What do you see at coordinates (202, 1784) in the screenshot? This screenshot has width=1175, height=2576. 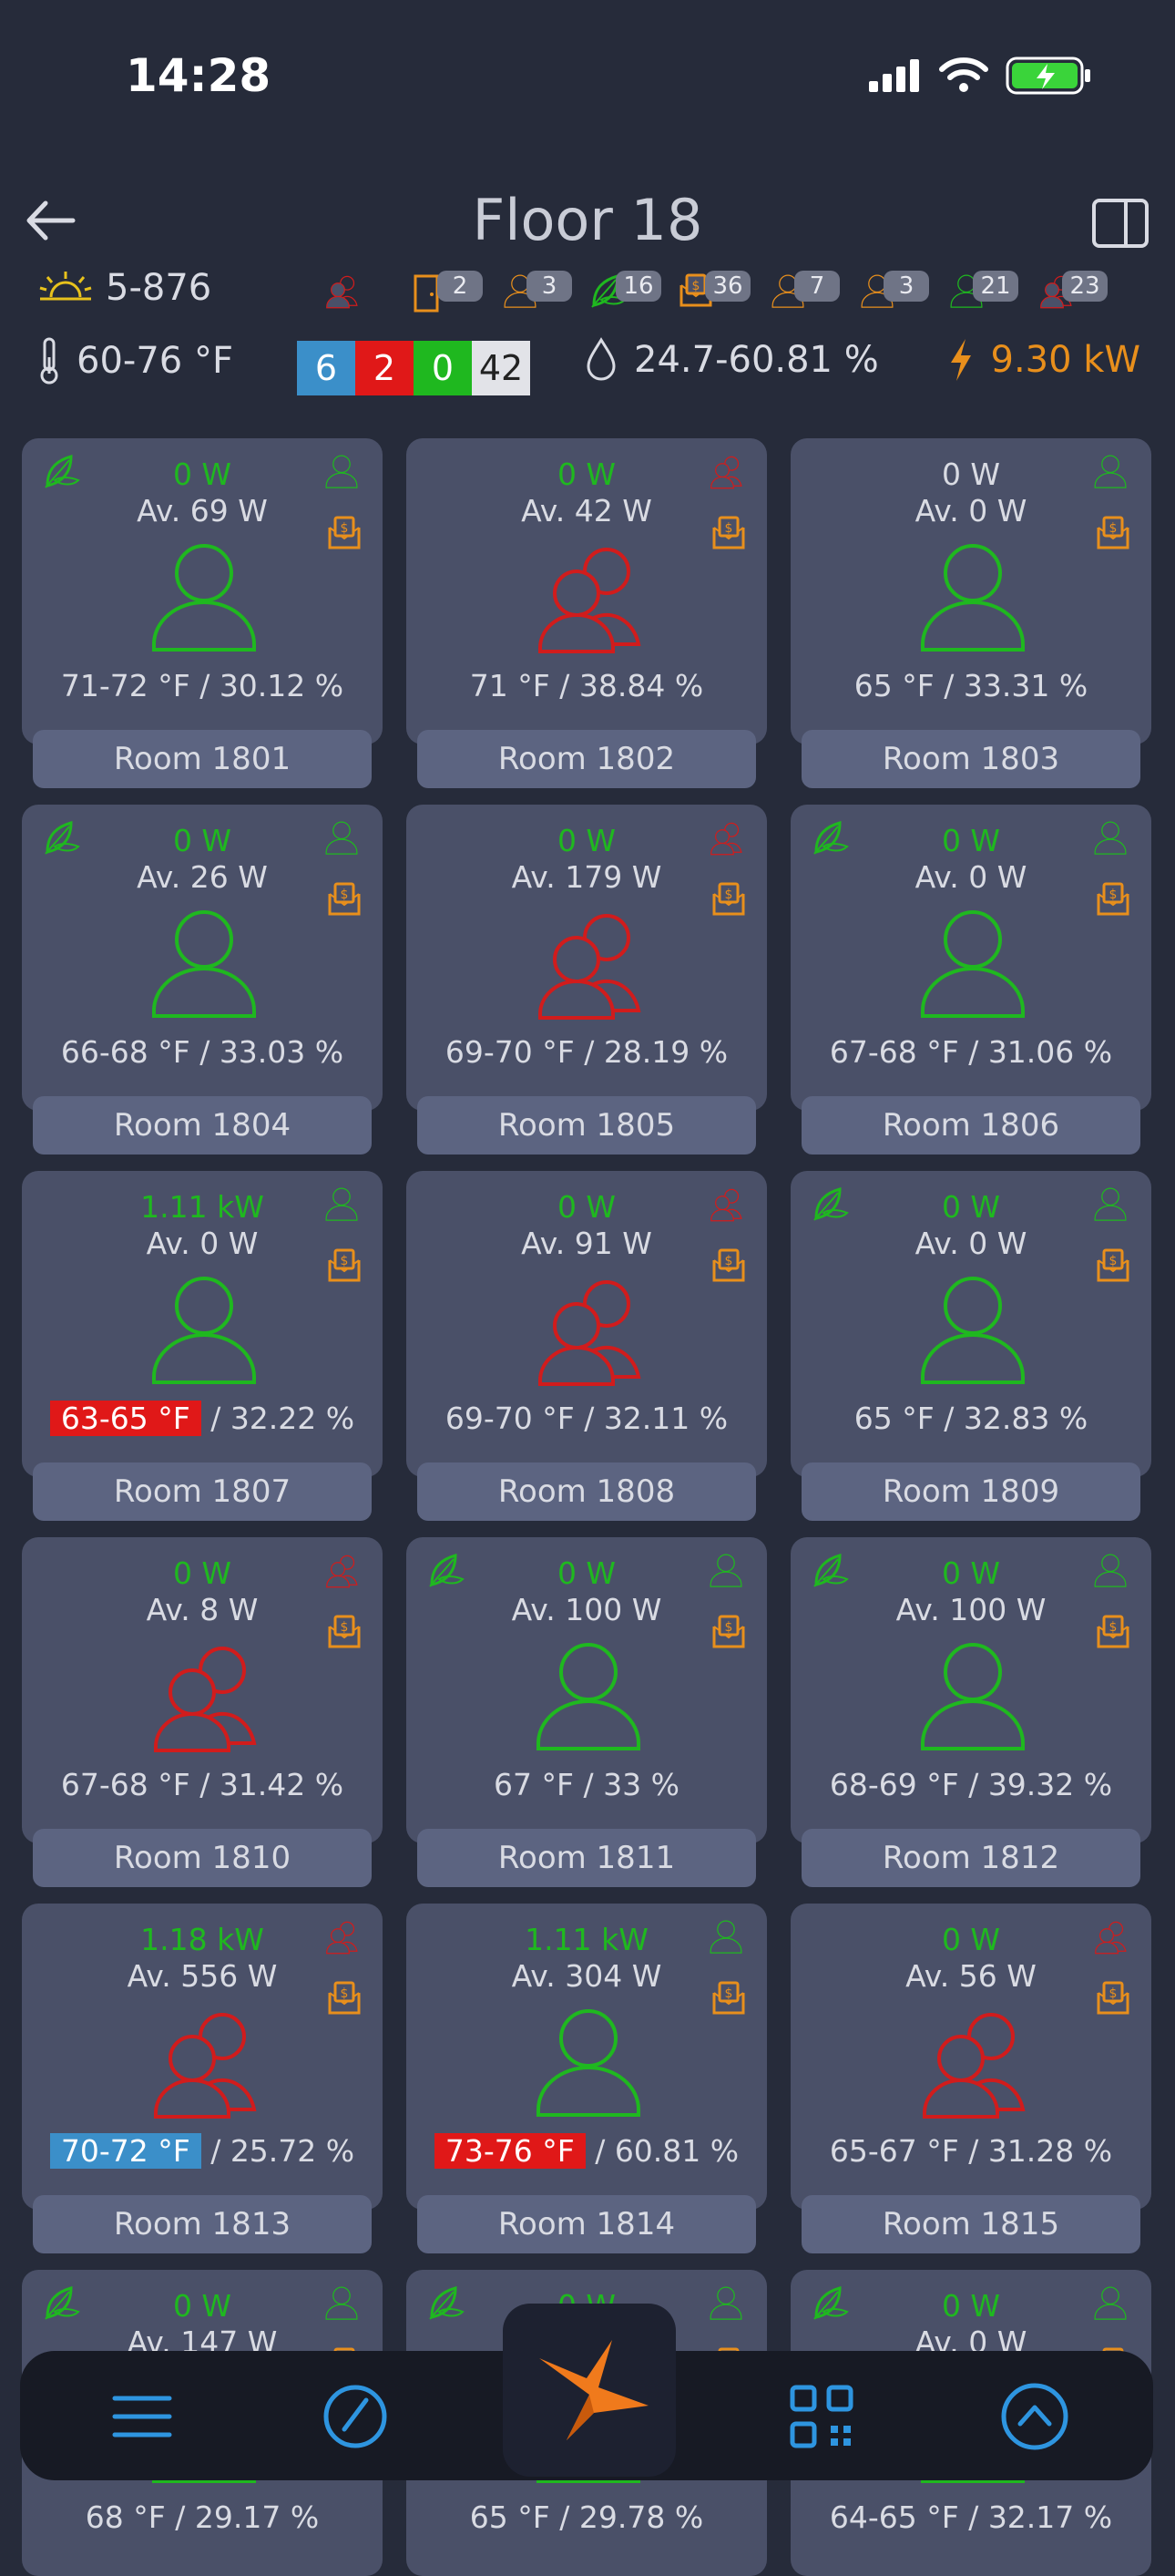 I see `room-climate: 67-68 °F / 31.42 %` at bounding box center [202, 1784].